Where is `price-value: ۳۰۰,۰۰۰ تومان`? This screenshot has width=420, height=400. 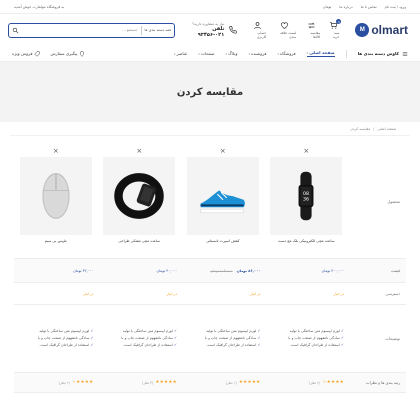 price-value: ۳۰۰,۰۰۰ تومان is located at coordinates (332, 270).